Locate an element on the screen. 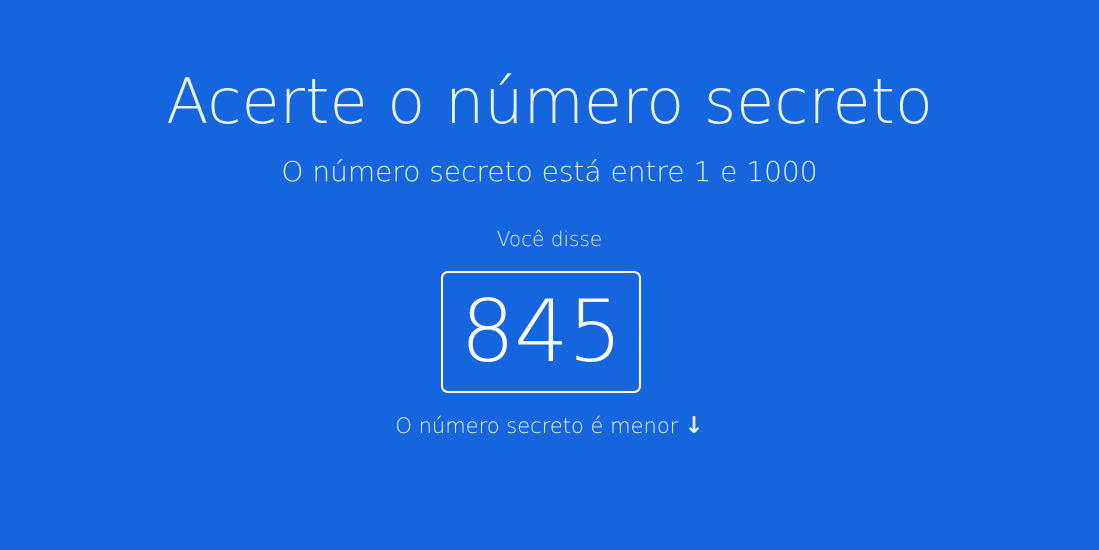 This screenshot has width=1099, height=550. spoken-guess-value: 845 is located at coordinates (541, 332).